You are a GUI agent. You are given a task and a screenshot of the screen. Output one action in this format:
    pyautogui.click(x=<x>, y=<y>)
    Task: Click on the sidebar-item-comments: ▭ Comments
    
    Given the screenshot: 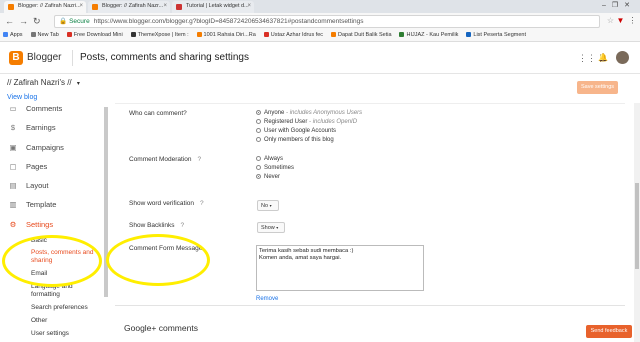 What is the action you would take?
    pyautogui.click(x=35, y=108)
    